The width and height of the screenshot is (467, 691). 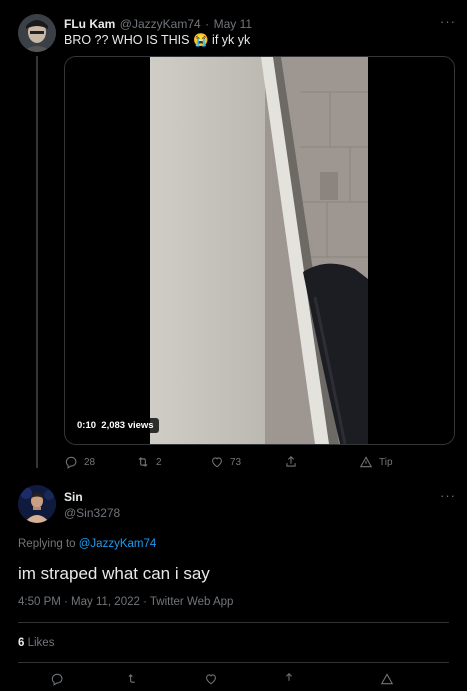 I want to click on tweet-text-part1: BRO ?? WHO IS THIS, so click(x=127, y=40).